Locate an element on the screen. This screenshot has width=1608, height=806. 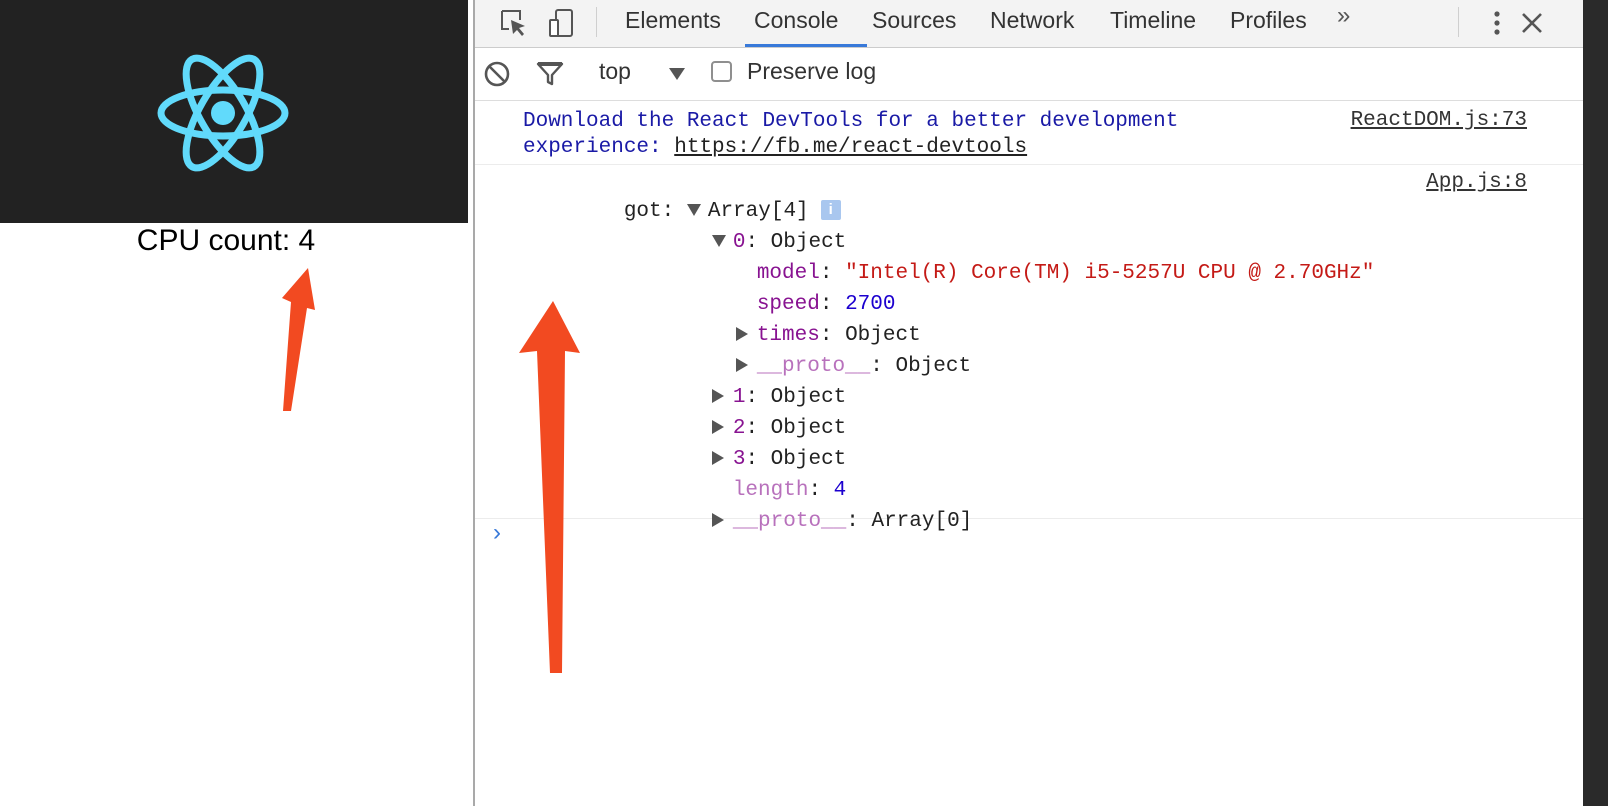
active-tab-indicator is located at coordinates (806, 45).